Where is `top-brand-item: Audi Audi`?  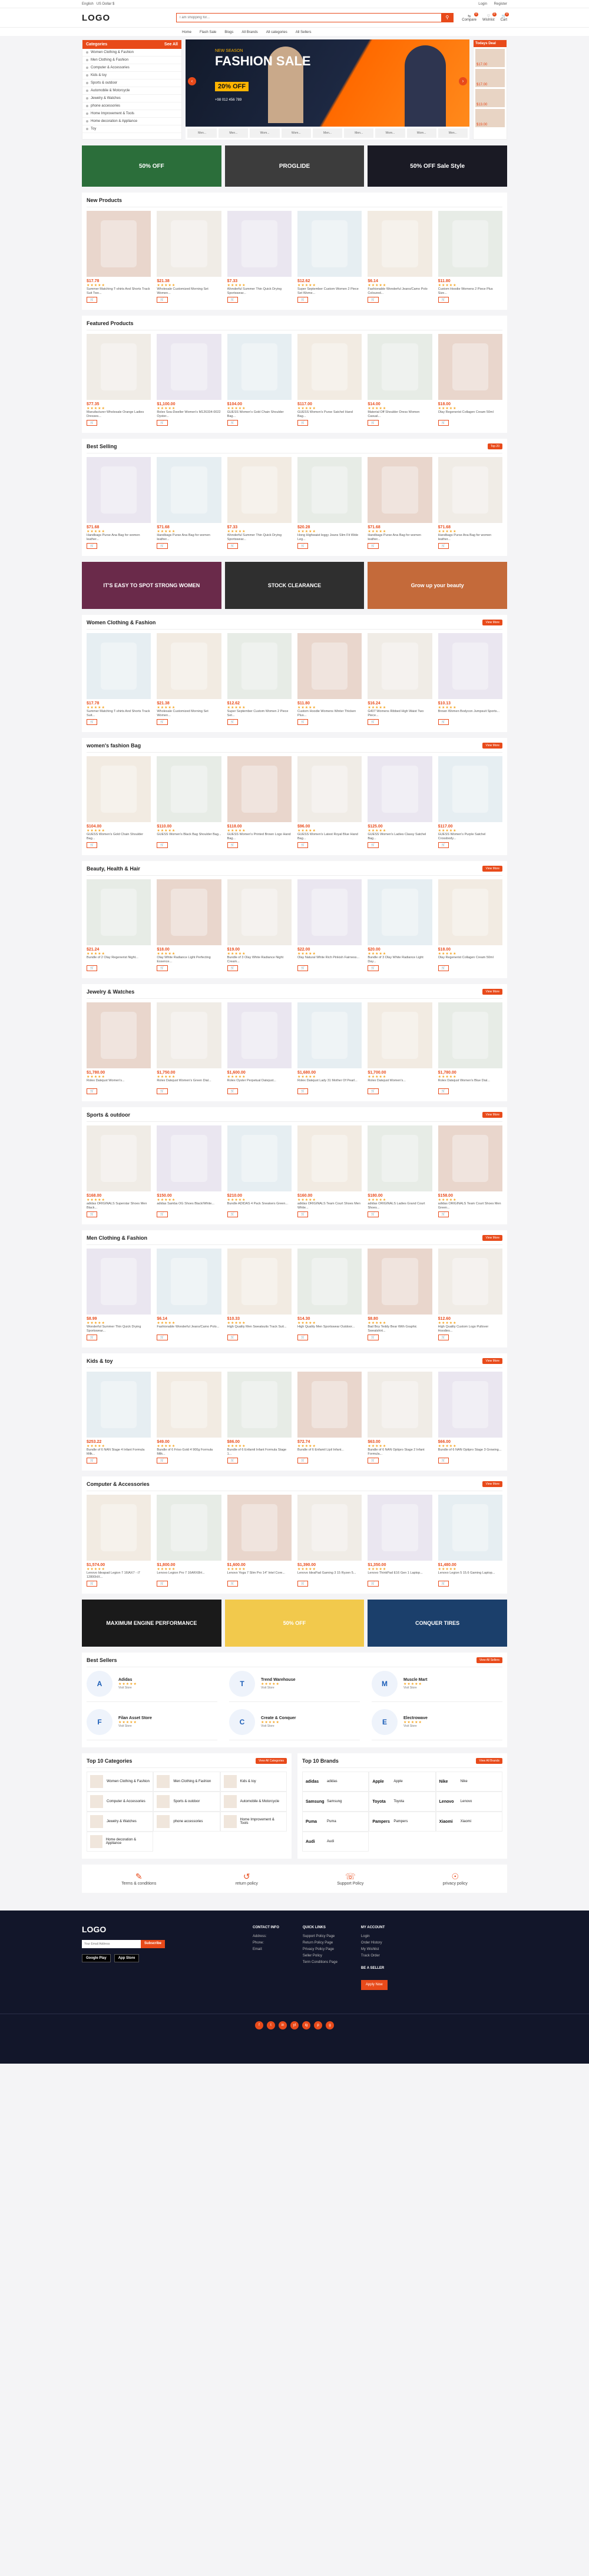
top-brand-item: Audi Audi is located at coordinates (335, 1842).